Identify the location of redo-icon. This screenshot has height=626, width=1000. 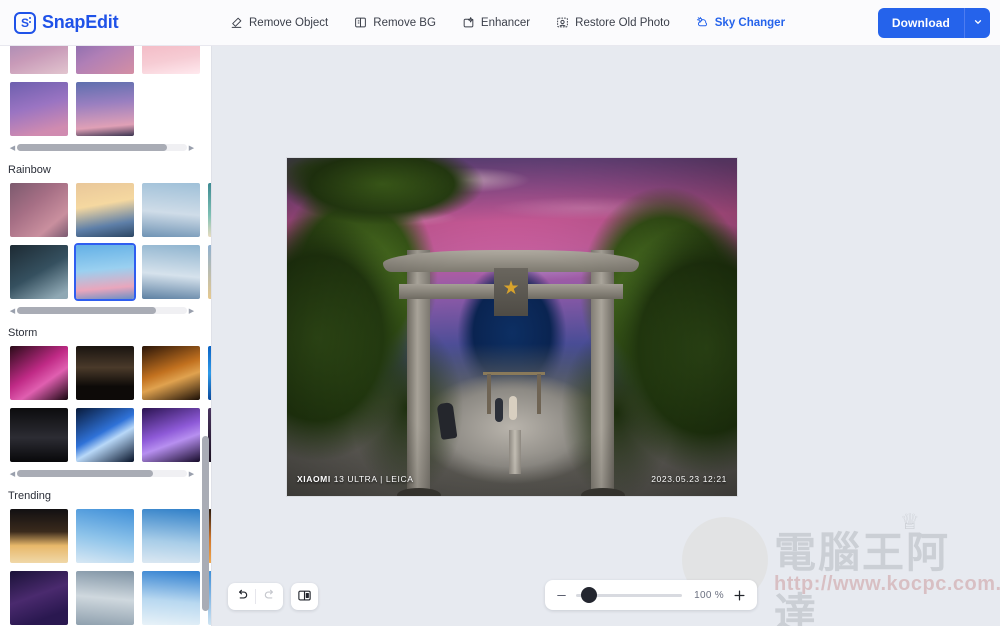
(270, 596).